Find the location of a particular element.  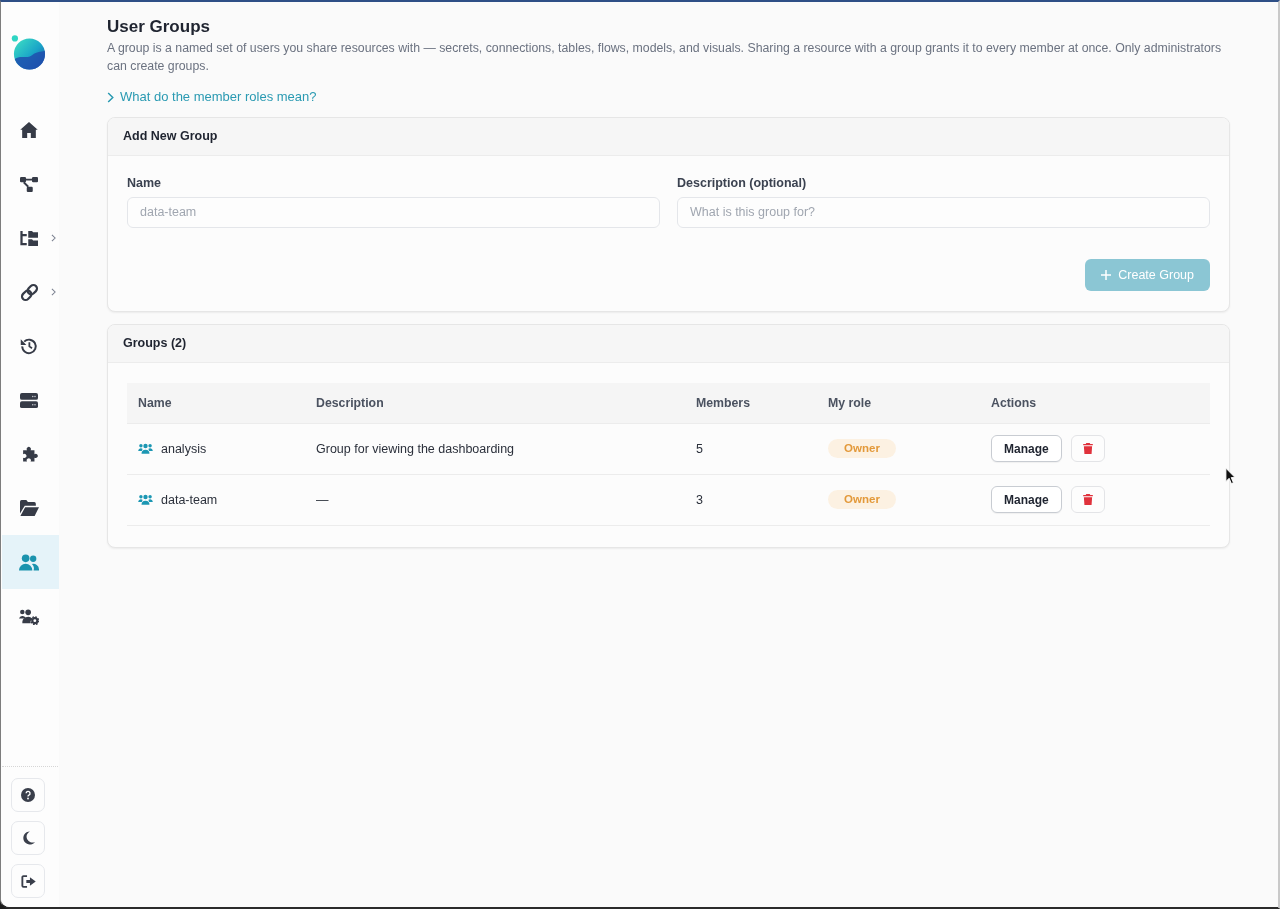

table-cell: Group for viewing the dashboarding is located at coordinates (415, 448).